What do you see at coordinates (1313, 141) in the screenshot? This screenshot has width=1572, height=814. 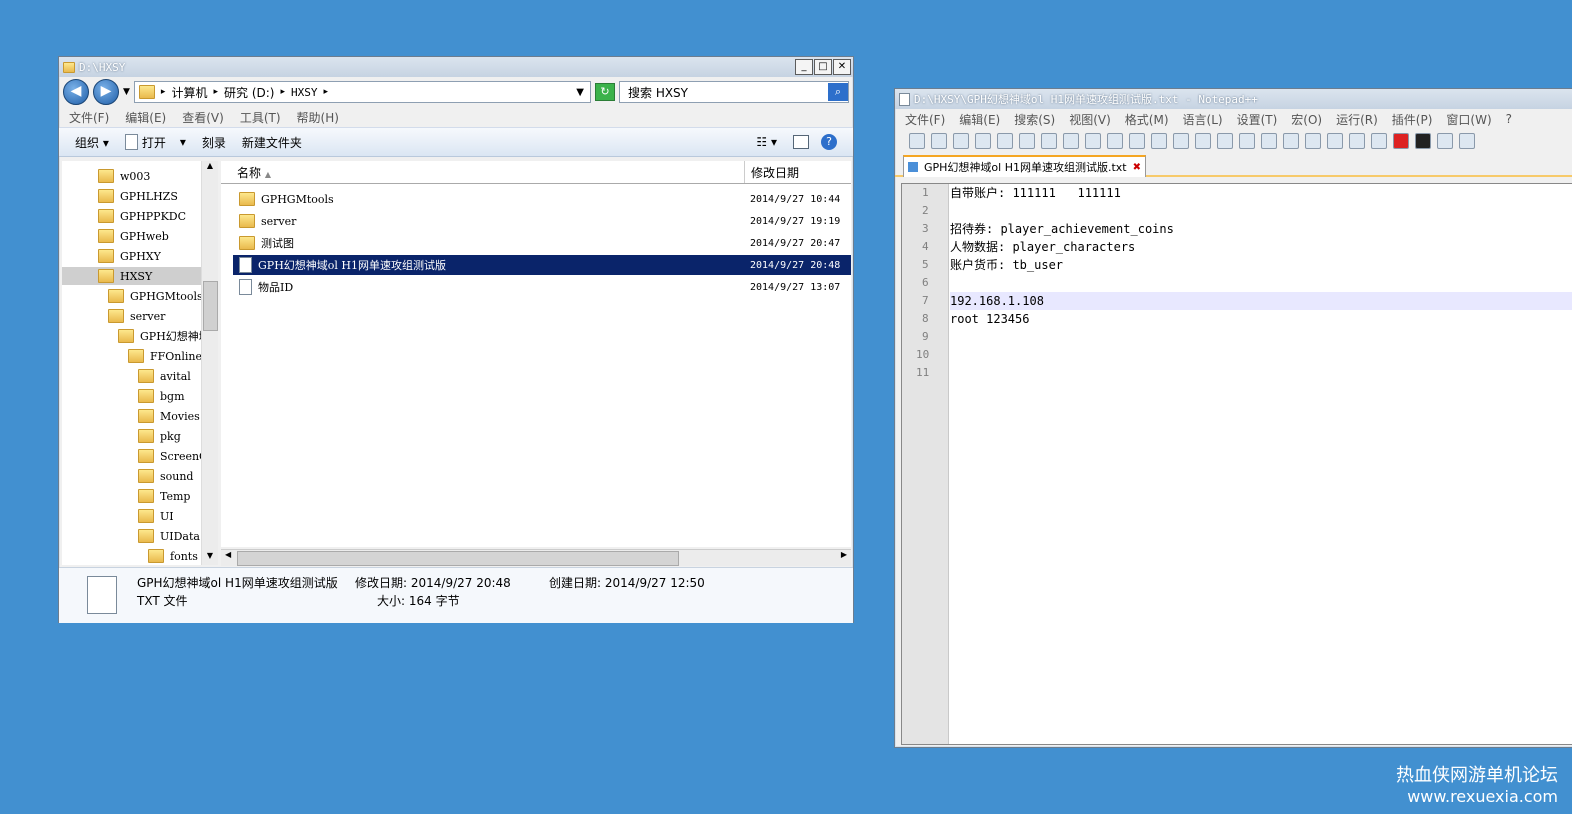 I see `word-wrap-icon` at bounding box center [1313, 141].